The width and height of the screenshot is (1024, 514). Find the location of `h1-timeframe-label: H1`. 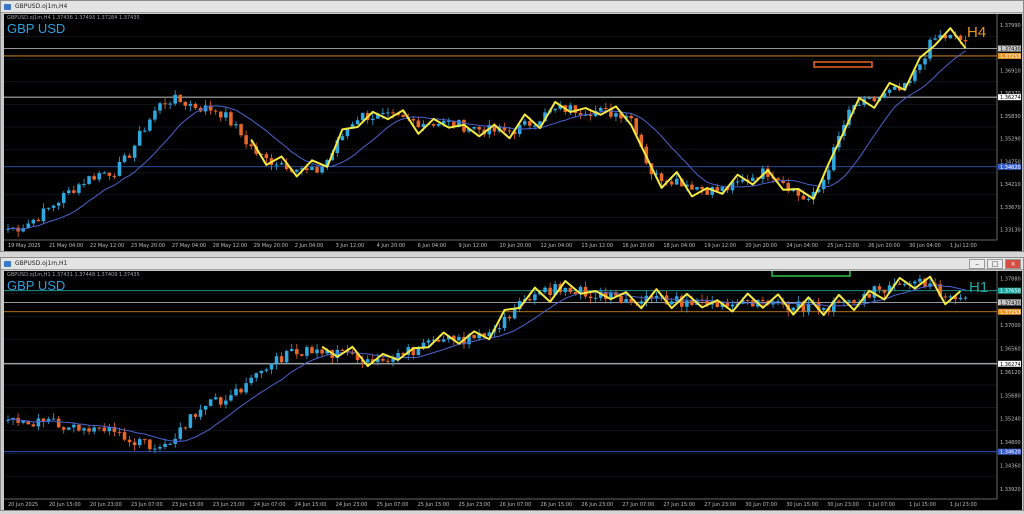

h1-timeframe-label: H1 is located at coordinates (979, 287).